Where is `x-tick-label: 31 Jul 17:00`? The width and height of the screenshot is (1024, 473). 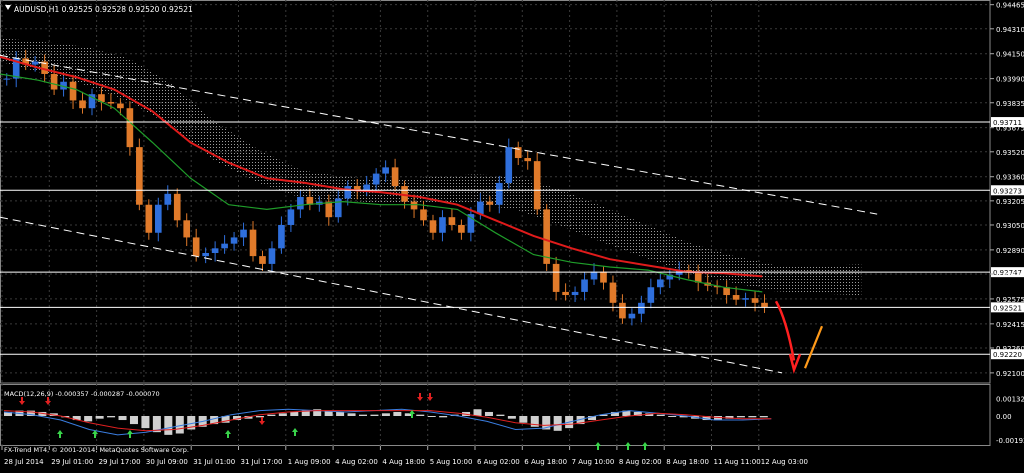
x-tick-label: 31 Jul 17:00 is located at coordinates (262, 462).